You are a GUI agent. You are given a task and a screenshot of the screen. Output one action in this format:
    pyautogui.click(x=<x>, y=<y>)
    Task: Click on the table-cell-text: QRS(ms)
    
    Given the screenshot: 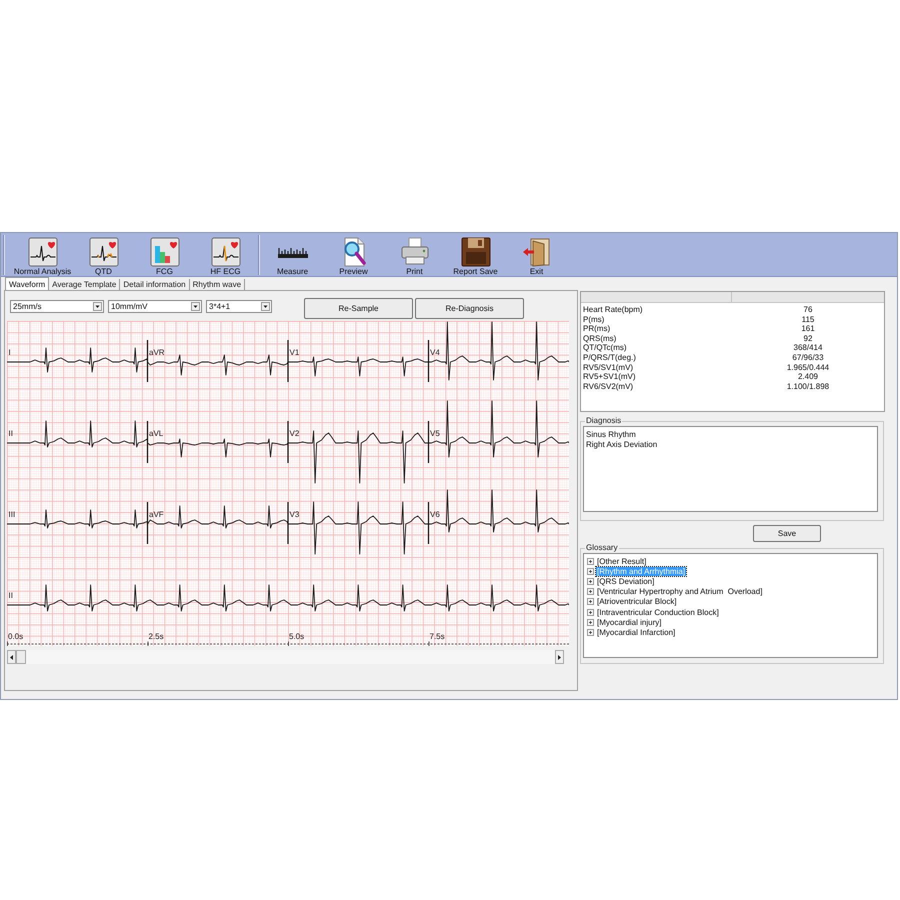 What is the action you would take?
    pyautogui.click(x=600, y=339)
    